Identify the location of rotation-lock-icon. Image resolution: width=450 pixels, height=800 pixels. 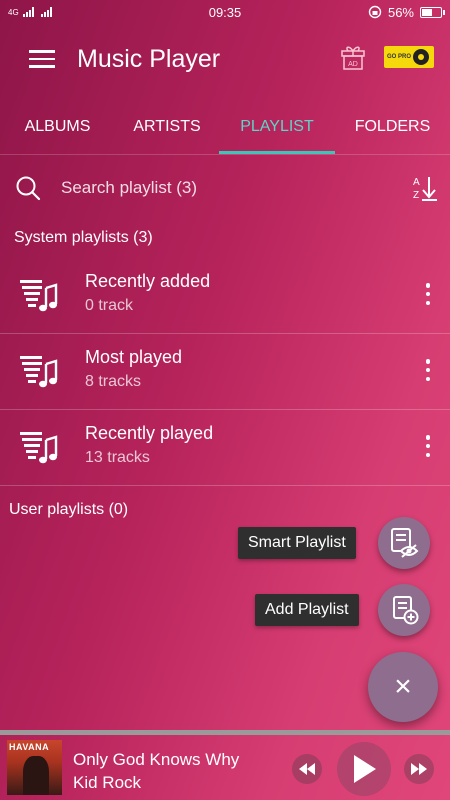
(375, 12).